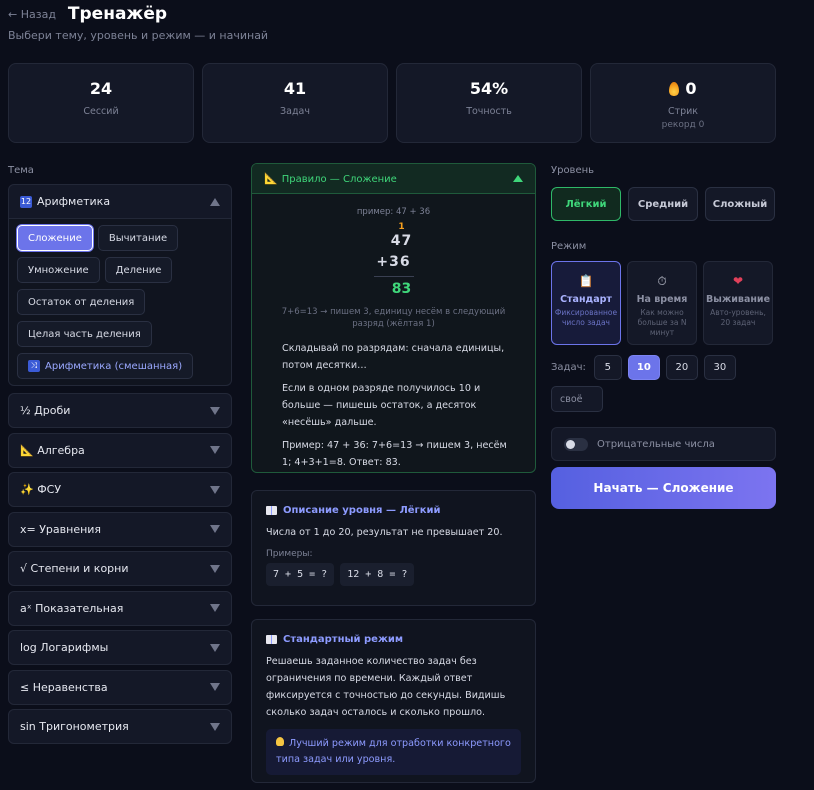  I want to click on stat-label: Стрик, so click(683, 111).